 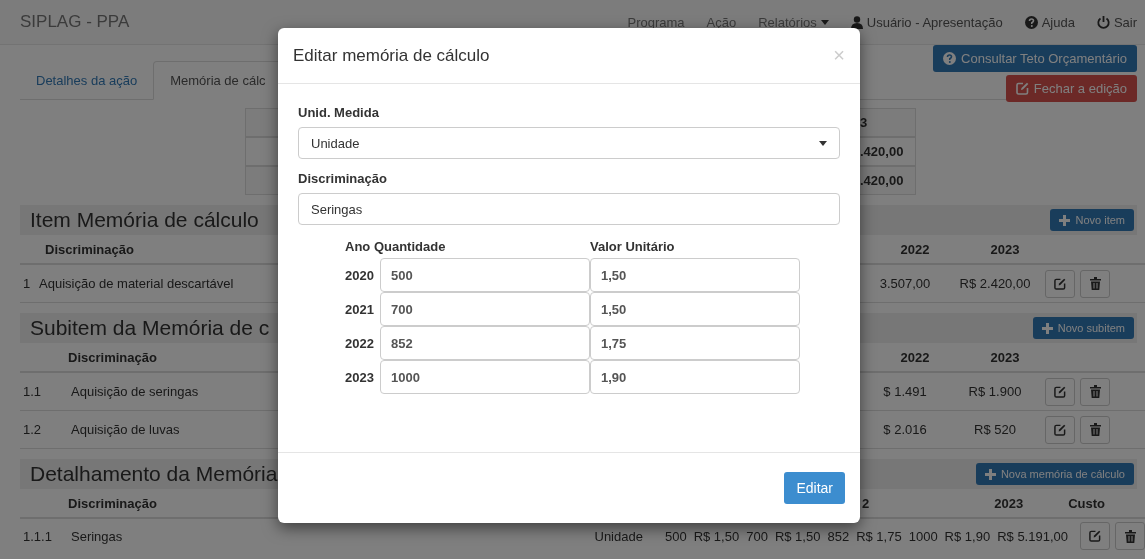 What do you see at coordinates (125, 429) in the screenshot?
I see `table-cell: Aquisição de luvas` at bounding box center [125, 429].